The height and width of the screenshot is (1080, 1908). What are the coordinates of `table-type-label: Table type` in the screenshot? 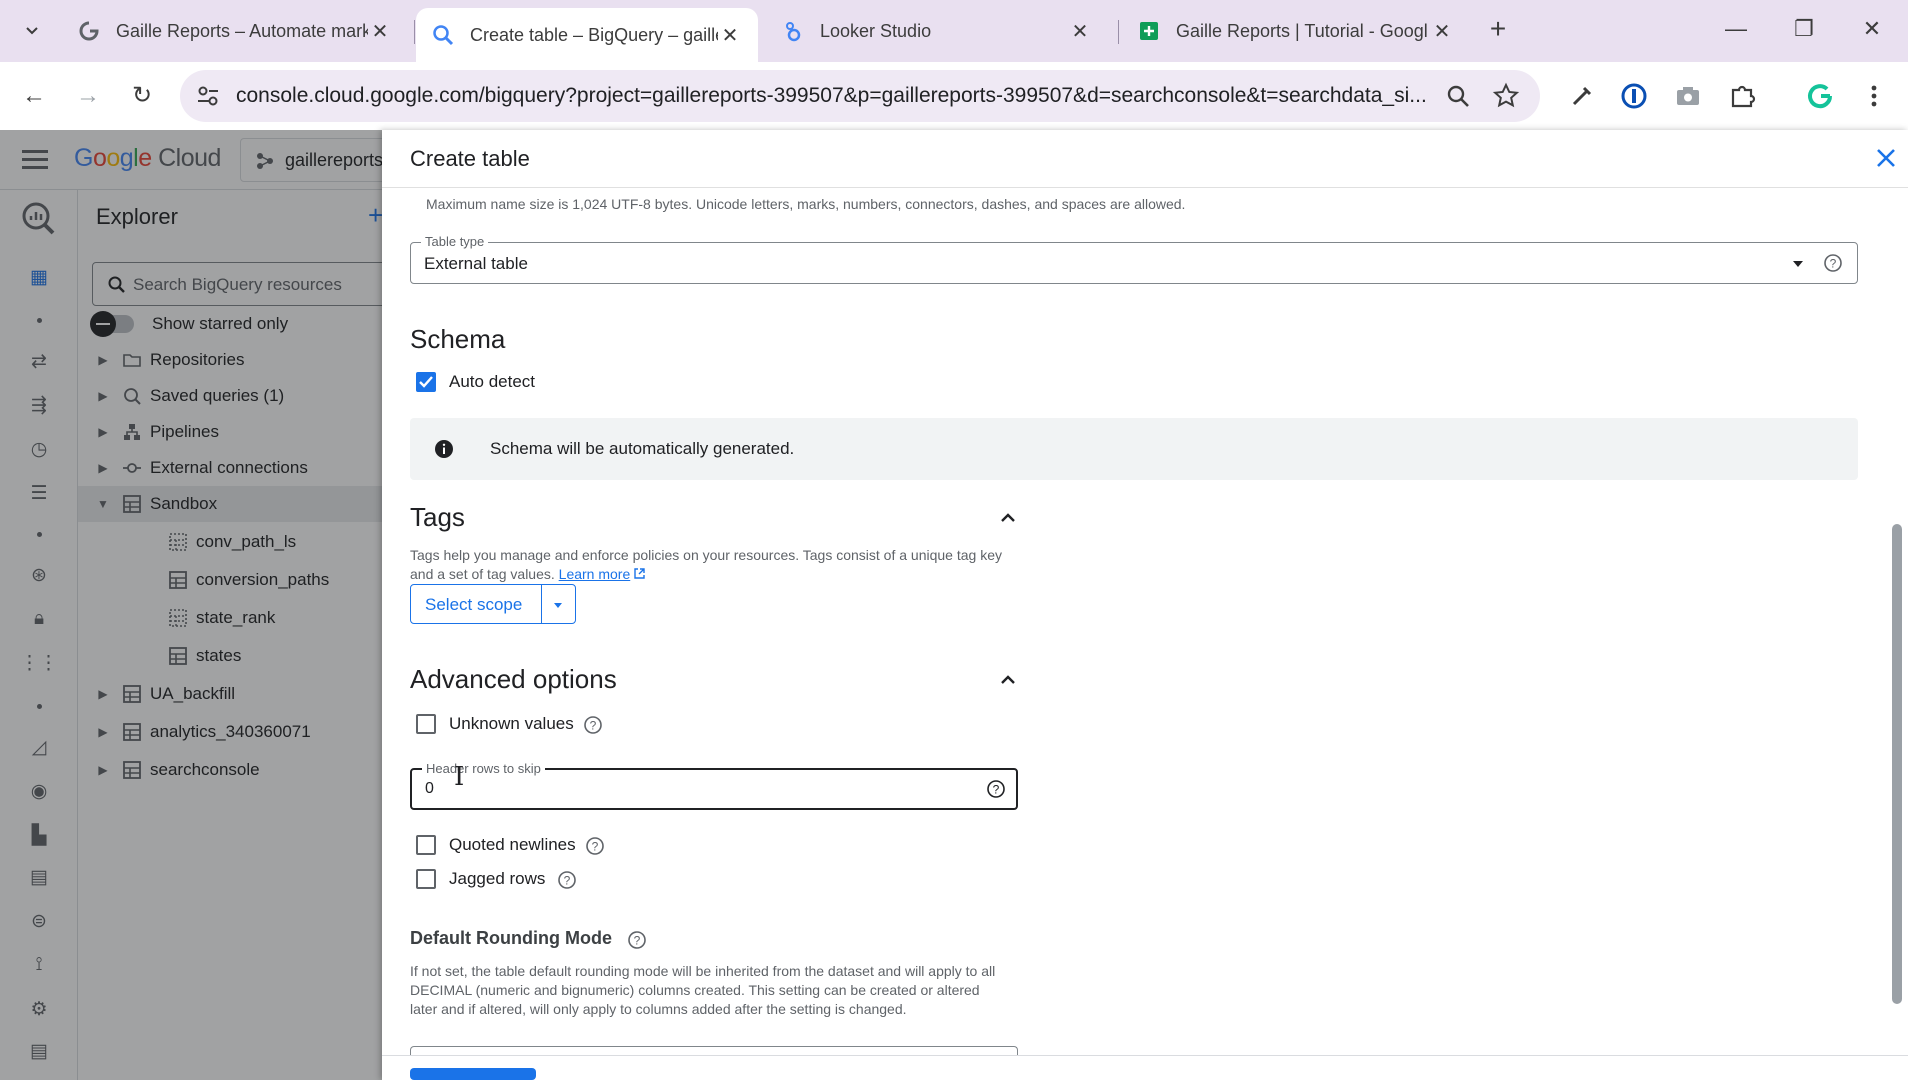 It's located at (455, 241).